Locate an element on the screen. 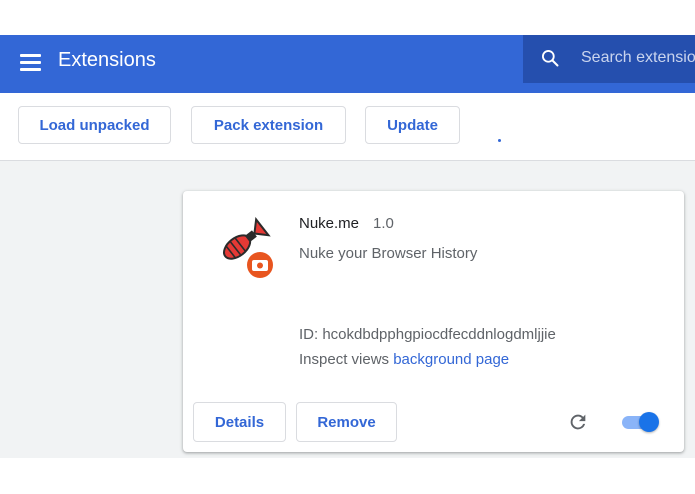 The height and width of the screenshot is (494, 695). inspect-views: Inspect views background page is located at coordinates (404, 359).